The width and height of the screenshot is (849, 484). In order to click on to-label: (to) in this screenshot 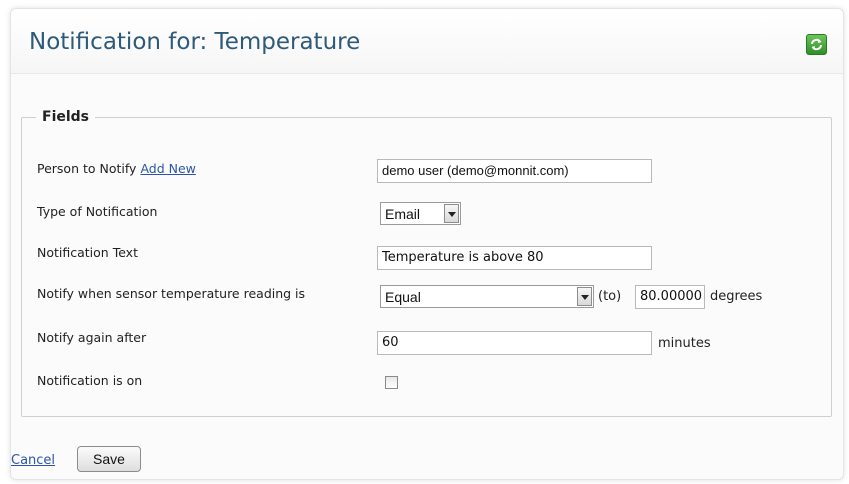, I will do `click(610, 296)`.